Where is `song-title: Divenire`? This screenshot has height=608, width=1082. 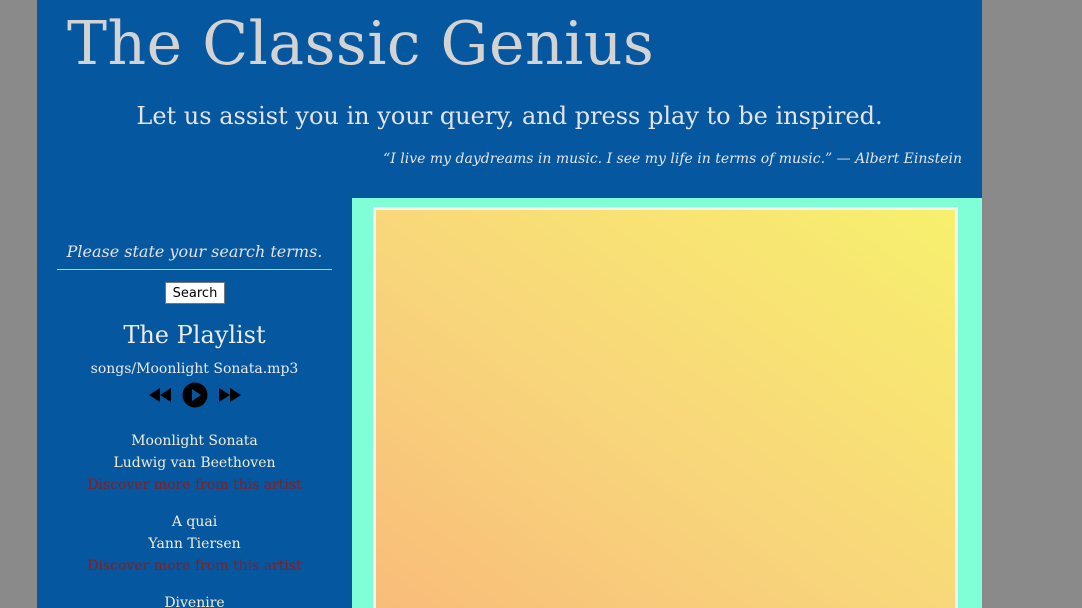 song-title: Divenire is located at coordinates (194, 600).